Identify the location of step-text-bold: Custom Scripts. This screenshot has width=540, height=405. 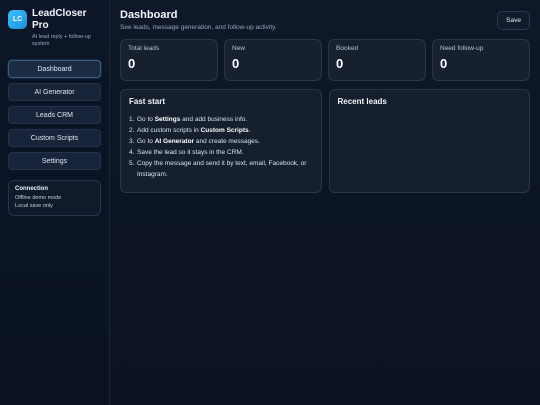
(224, 130).